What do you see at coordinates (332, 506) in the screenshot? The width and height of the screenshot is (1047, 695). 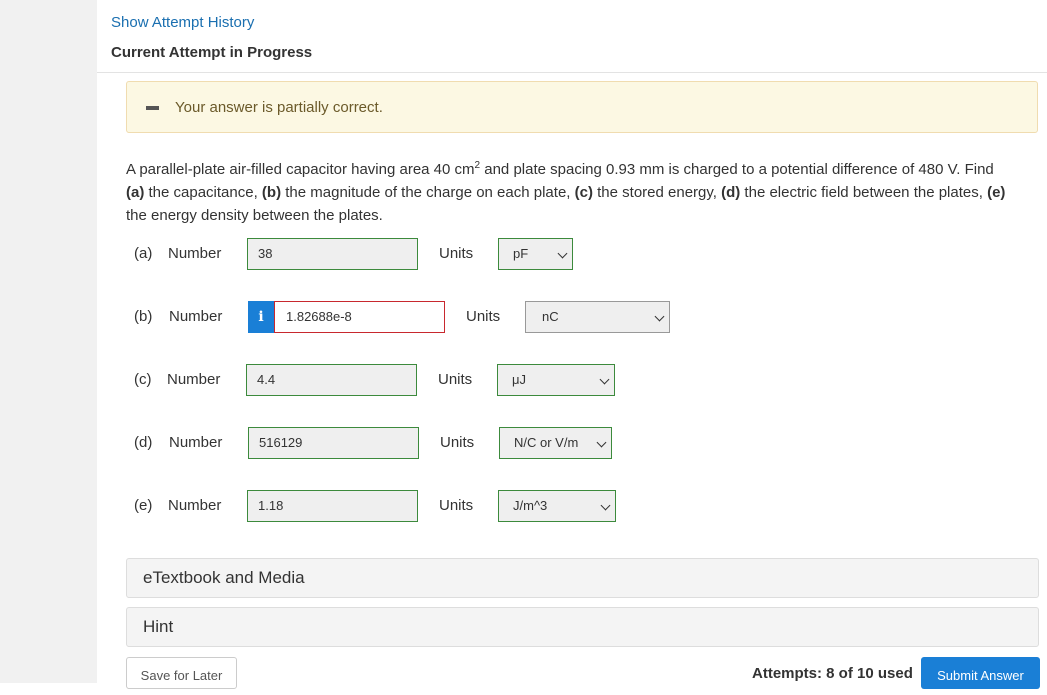 I see `answer-input-e: 1.18` at bounding box center [332, 506].